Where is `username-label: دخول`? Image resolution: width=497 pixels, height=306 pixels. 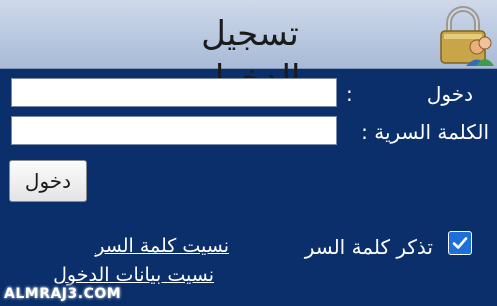
username-label: دخول is located at coordinates (449, 94).